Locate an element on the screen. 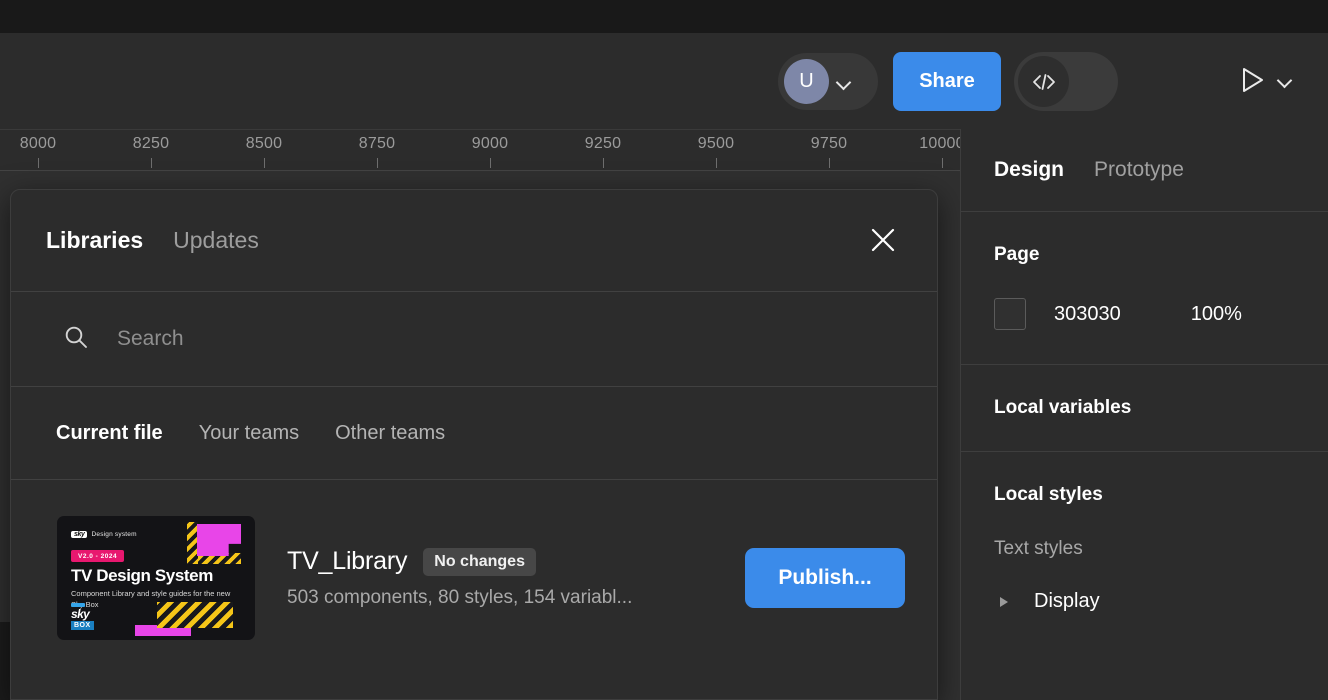  top-toolbar is located at coordinates (664, 81).